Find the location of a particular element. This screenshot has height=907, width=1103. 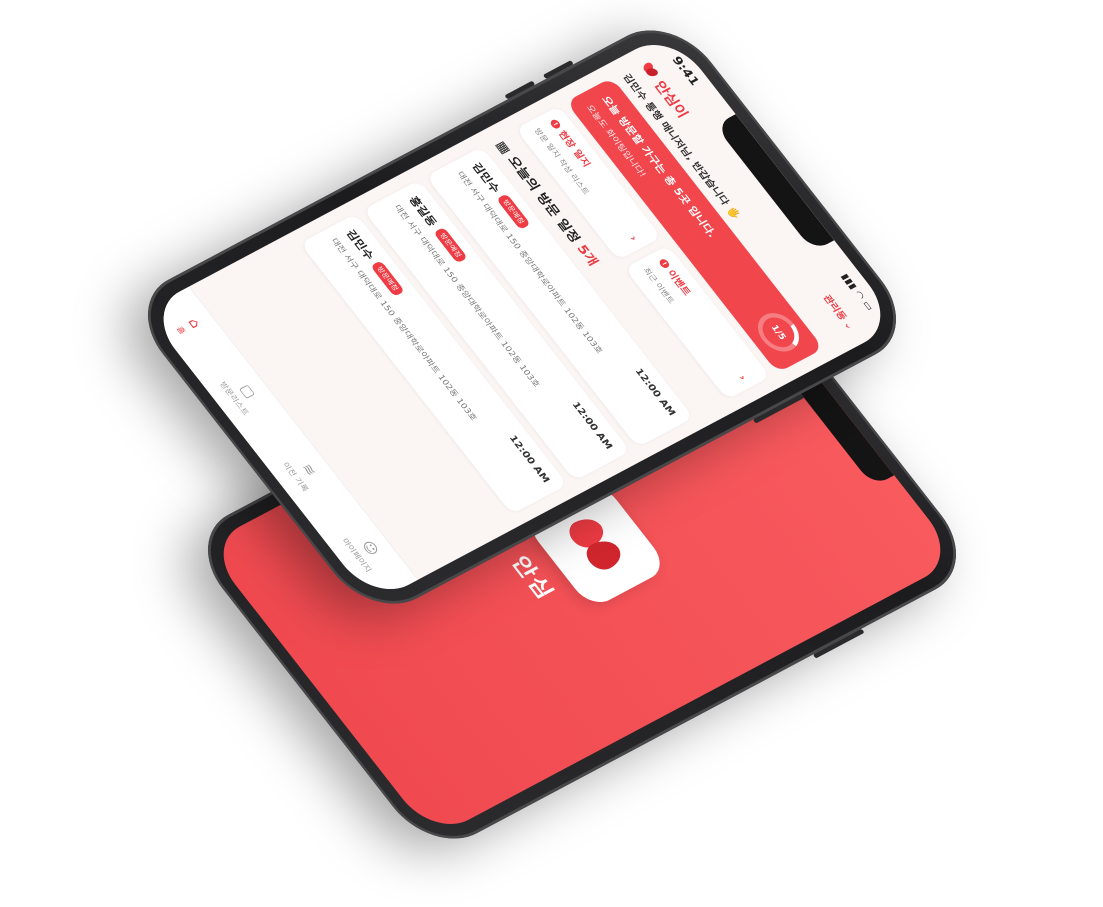

power-button is located at coordinates (838, 643).